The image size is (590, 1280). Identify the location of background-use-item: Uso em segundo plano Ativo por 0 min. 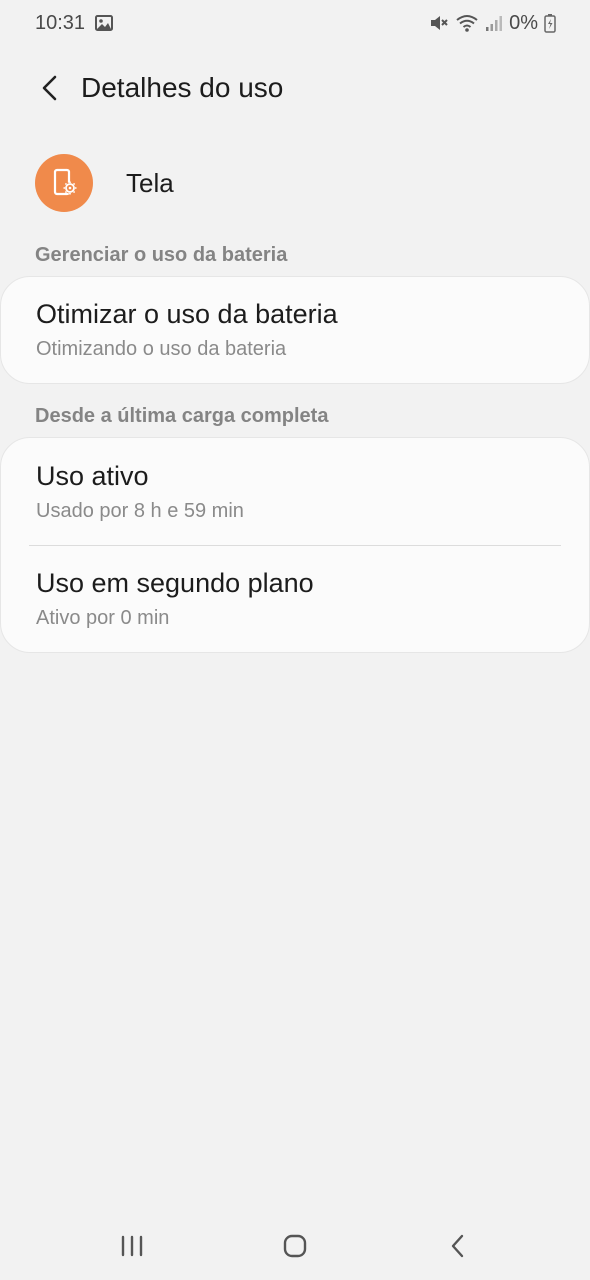
(295, 599).